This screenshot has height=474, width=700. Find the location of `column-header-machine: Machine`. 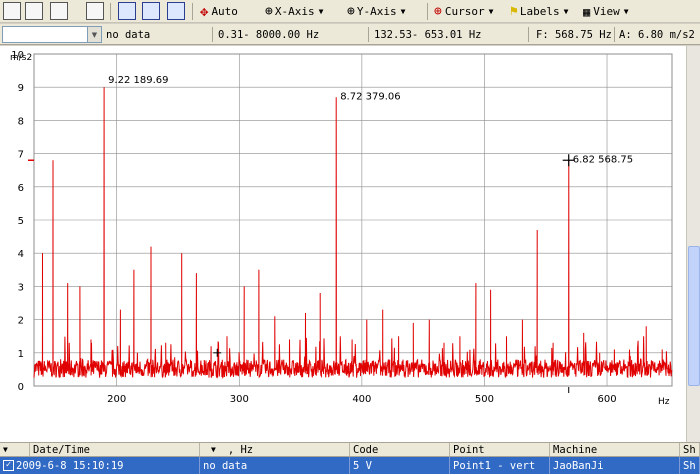

column-header-machine: Machine is located at coordinates (615, 449).